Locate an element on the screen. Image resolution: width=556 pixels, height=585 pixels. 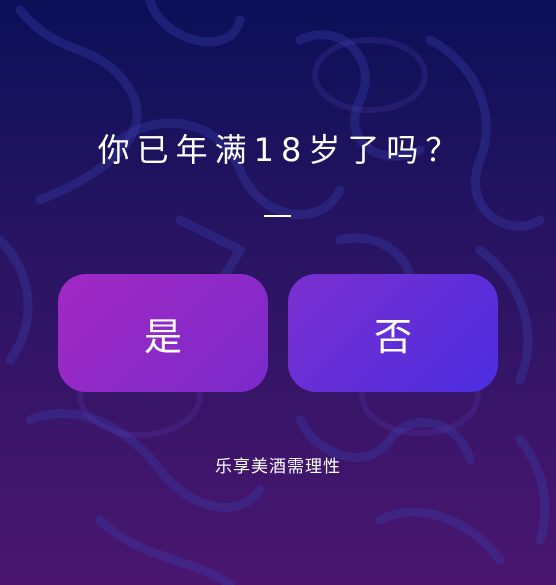
responsible-drinking-slogan: 乐享美酒需理性 is located at coordinates (278, 467).